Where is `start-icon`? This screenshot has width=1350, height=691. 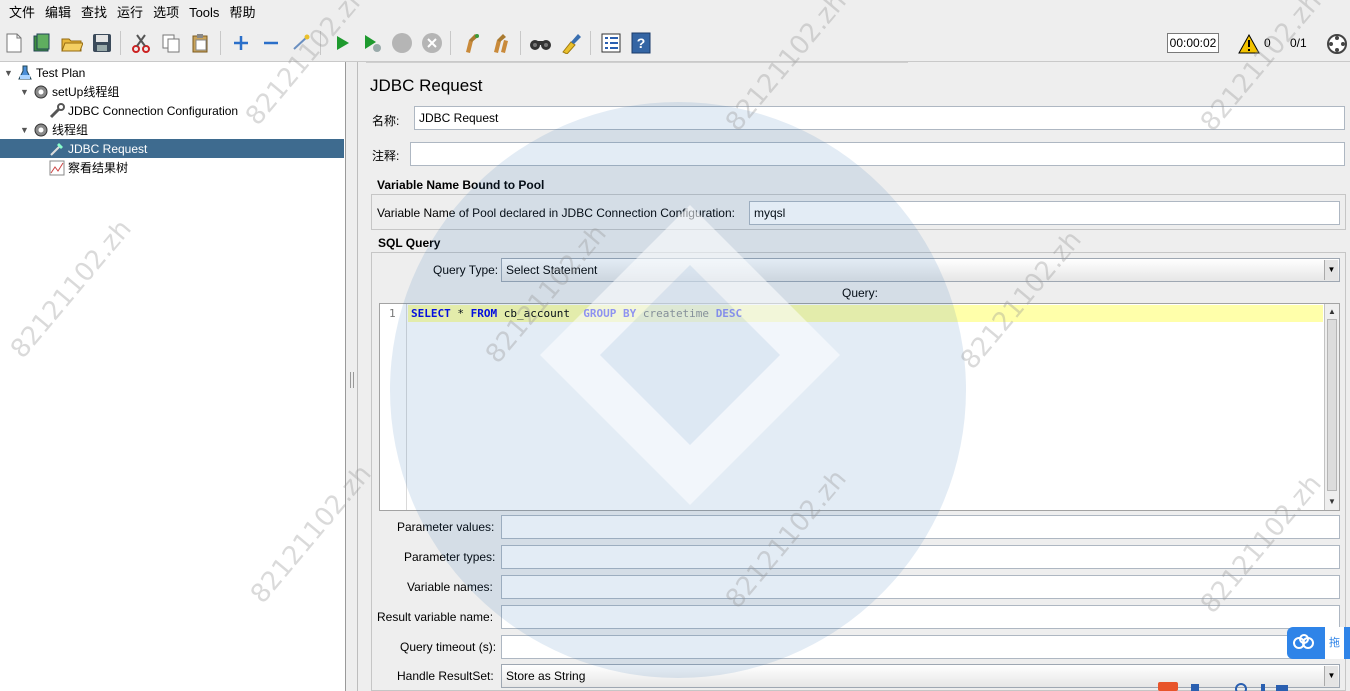
start-icon is located at coordinates (342, 43).